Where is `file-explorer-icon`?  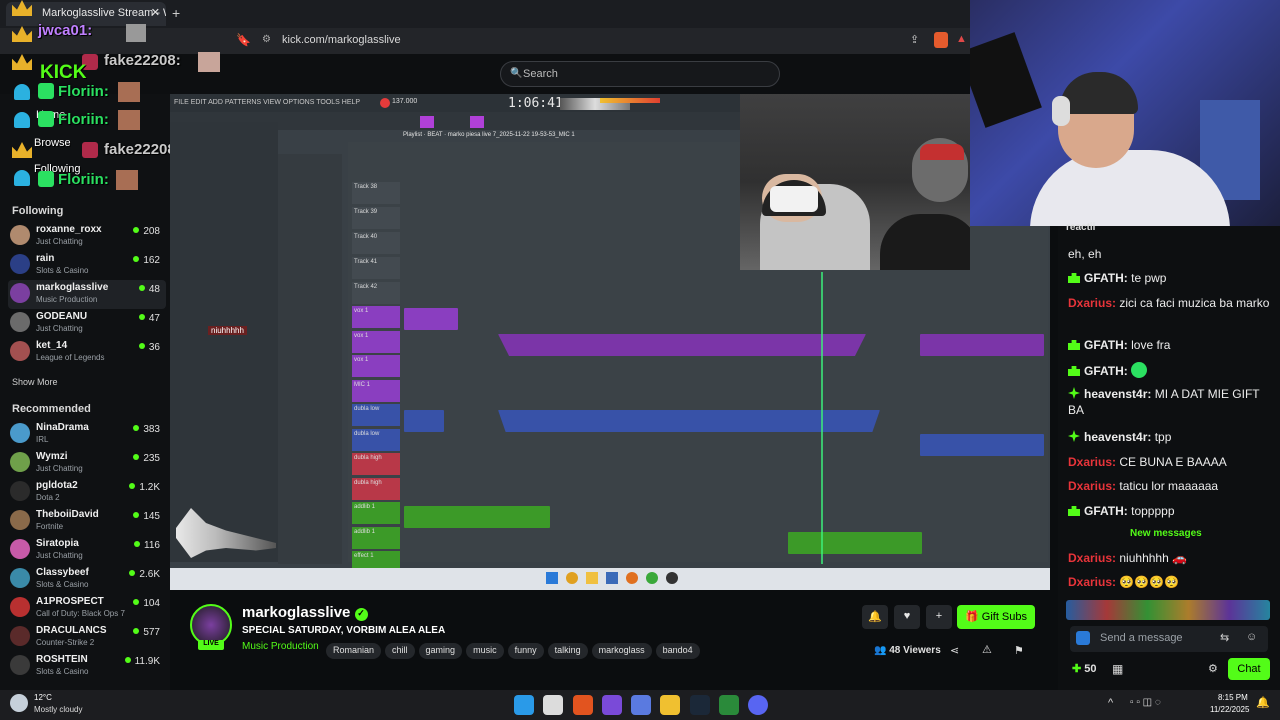 file-explorer-icon is located at coordinates (670, 705).